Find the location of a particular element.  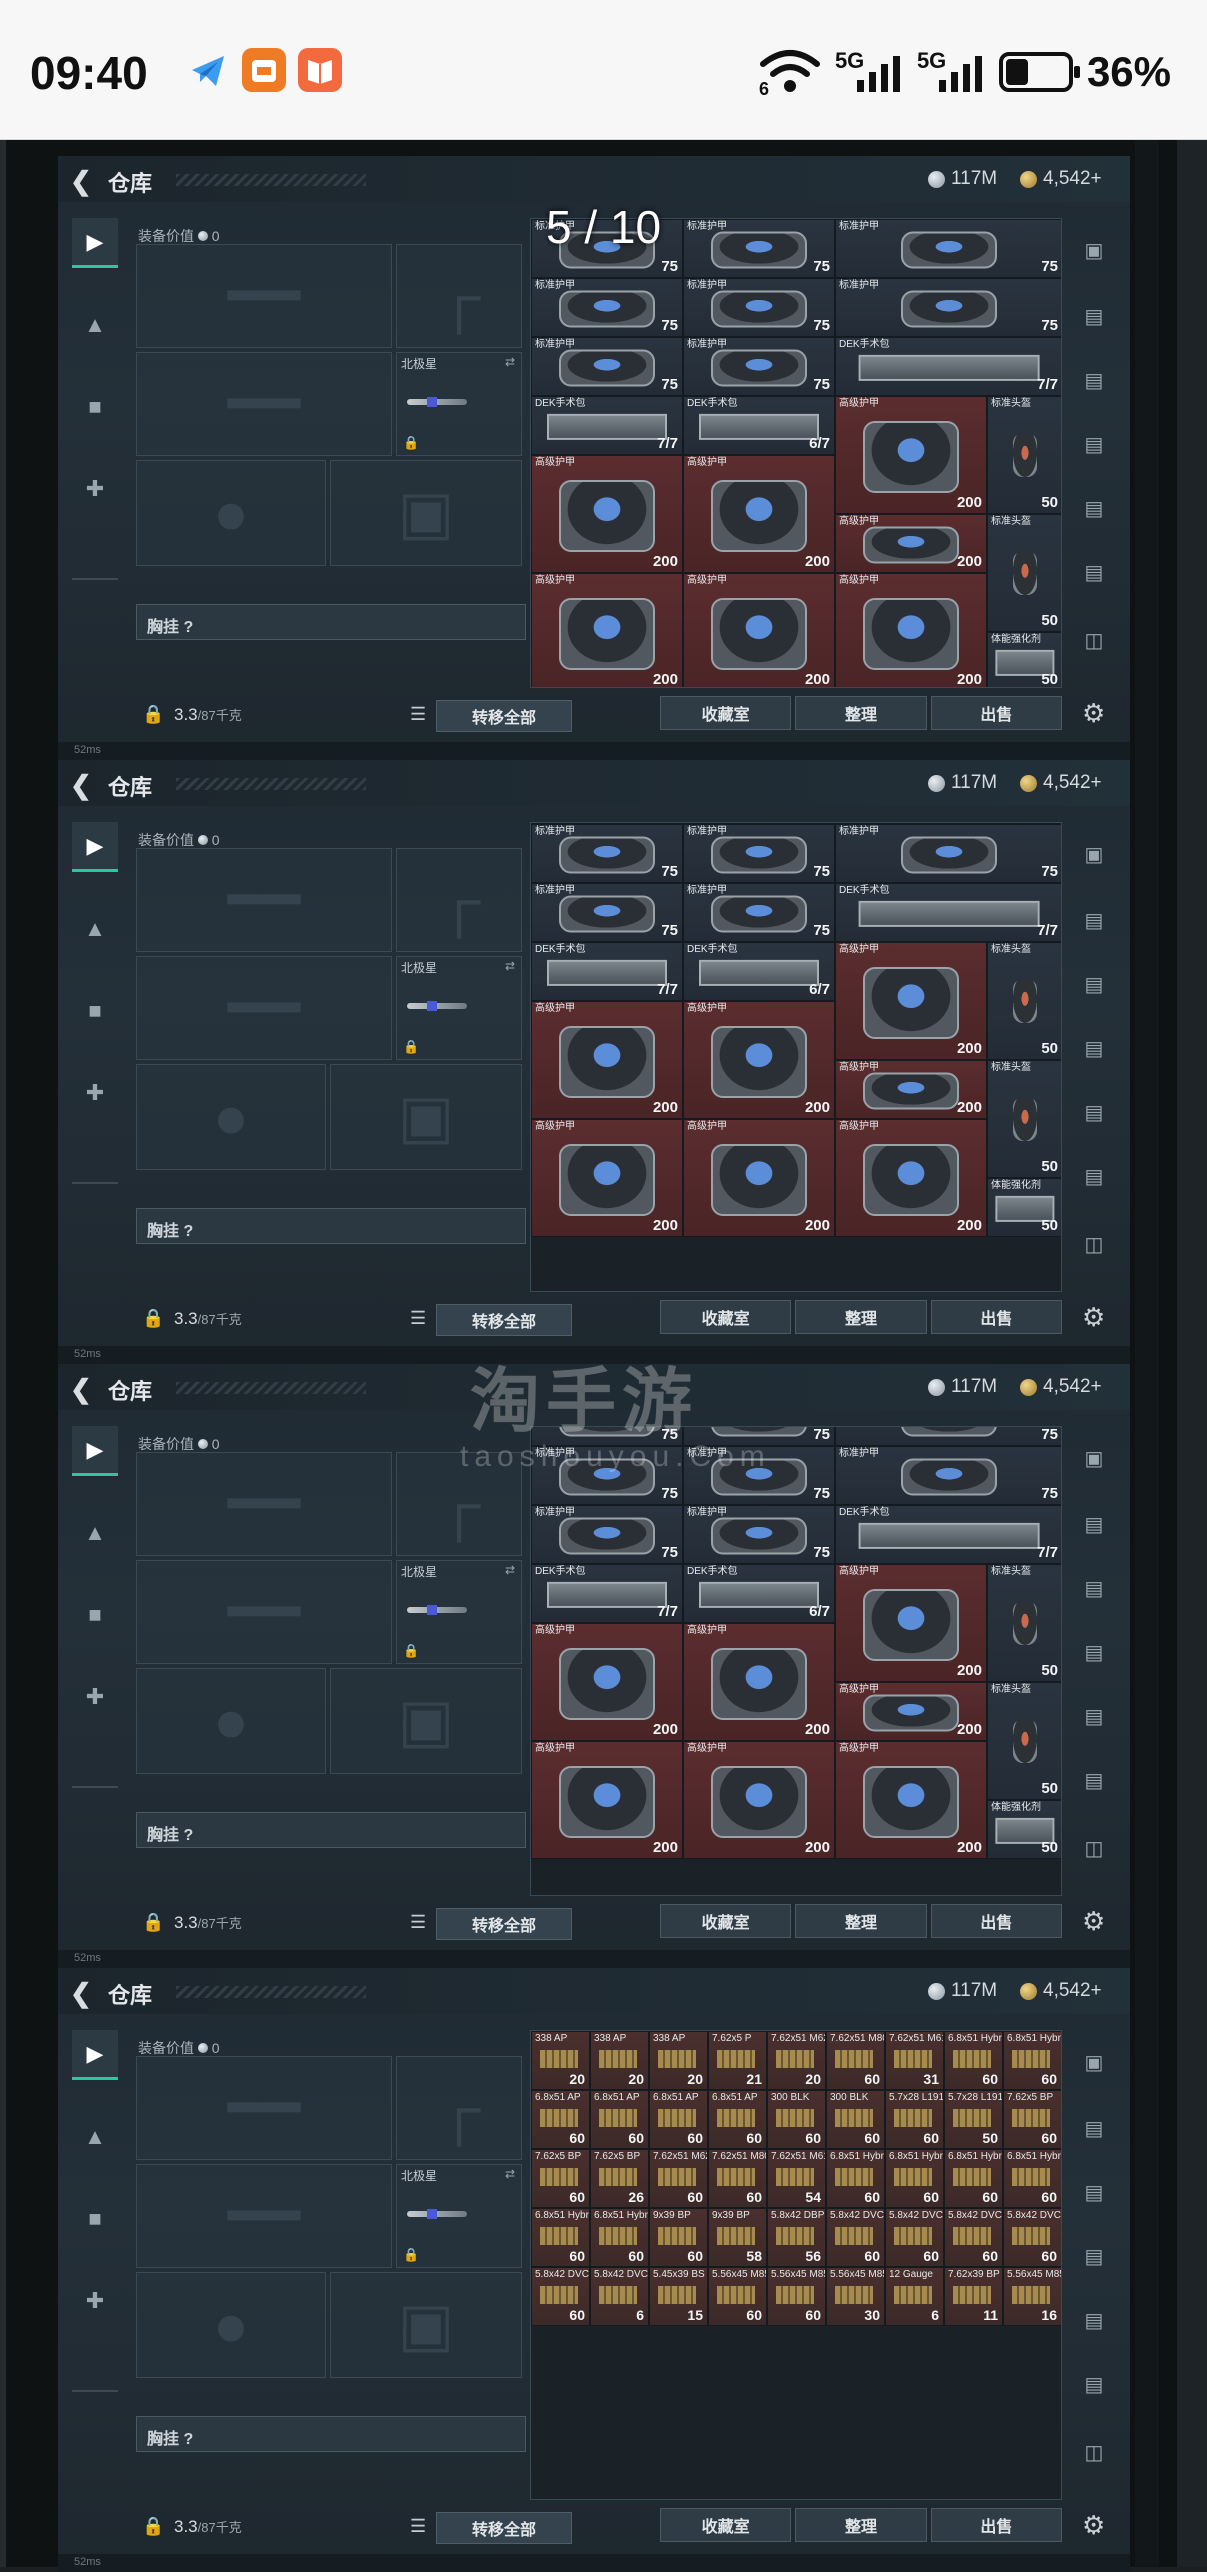

ammo-item: 7.62x39 BP 11 is located at coordinates (973, 2296).